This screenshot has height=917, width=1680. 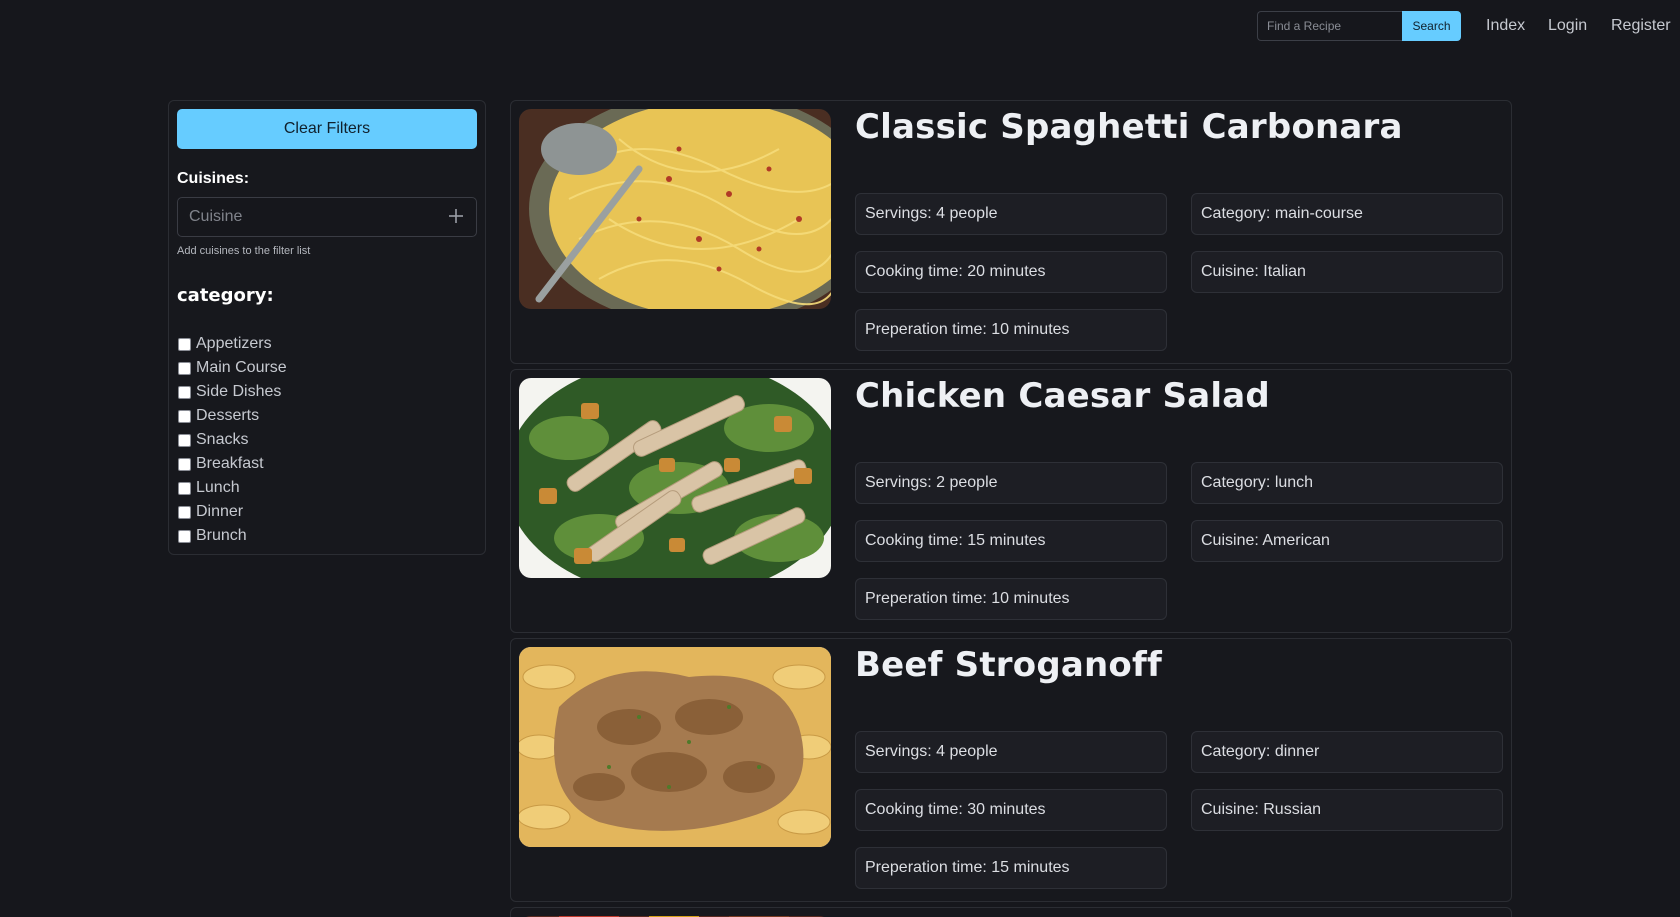 What do you see at coordinates (456, 216) in the screenshot?
I see `plus-icon` at bounding box center [456, 216].